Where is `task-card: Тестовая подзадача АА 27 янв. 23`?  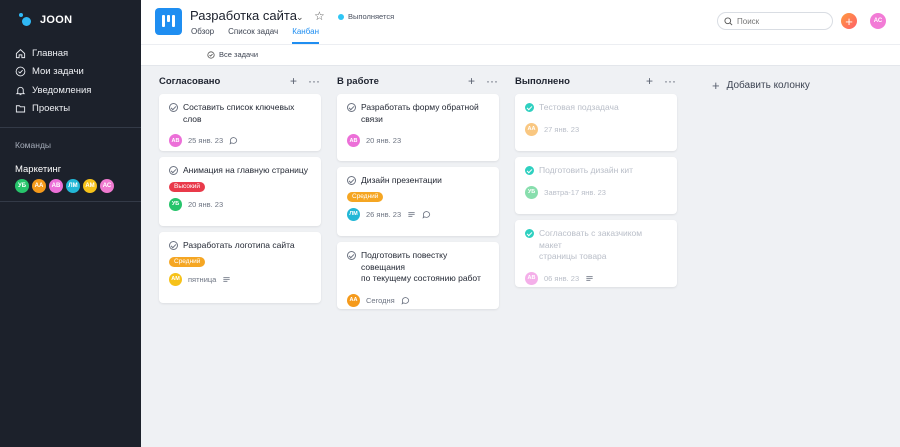 task-card: Тестовая подзадача АА 27 янв. 23 is located at coordinates (596, 122).